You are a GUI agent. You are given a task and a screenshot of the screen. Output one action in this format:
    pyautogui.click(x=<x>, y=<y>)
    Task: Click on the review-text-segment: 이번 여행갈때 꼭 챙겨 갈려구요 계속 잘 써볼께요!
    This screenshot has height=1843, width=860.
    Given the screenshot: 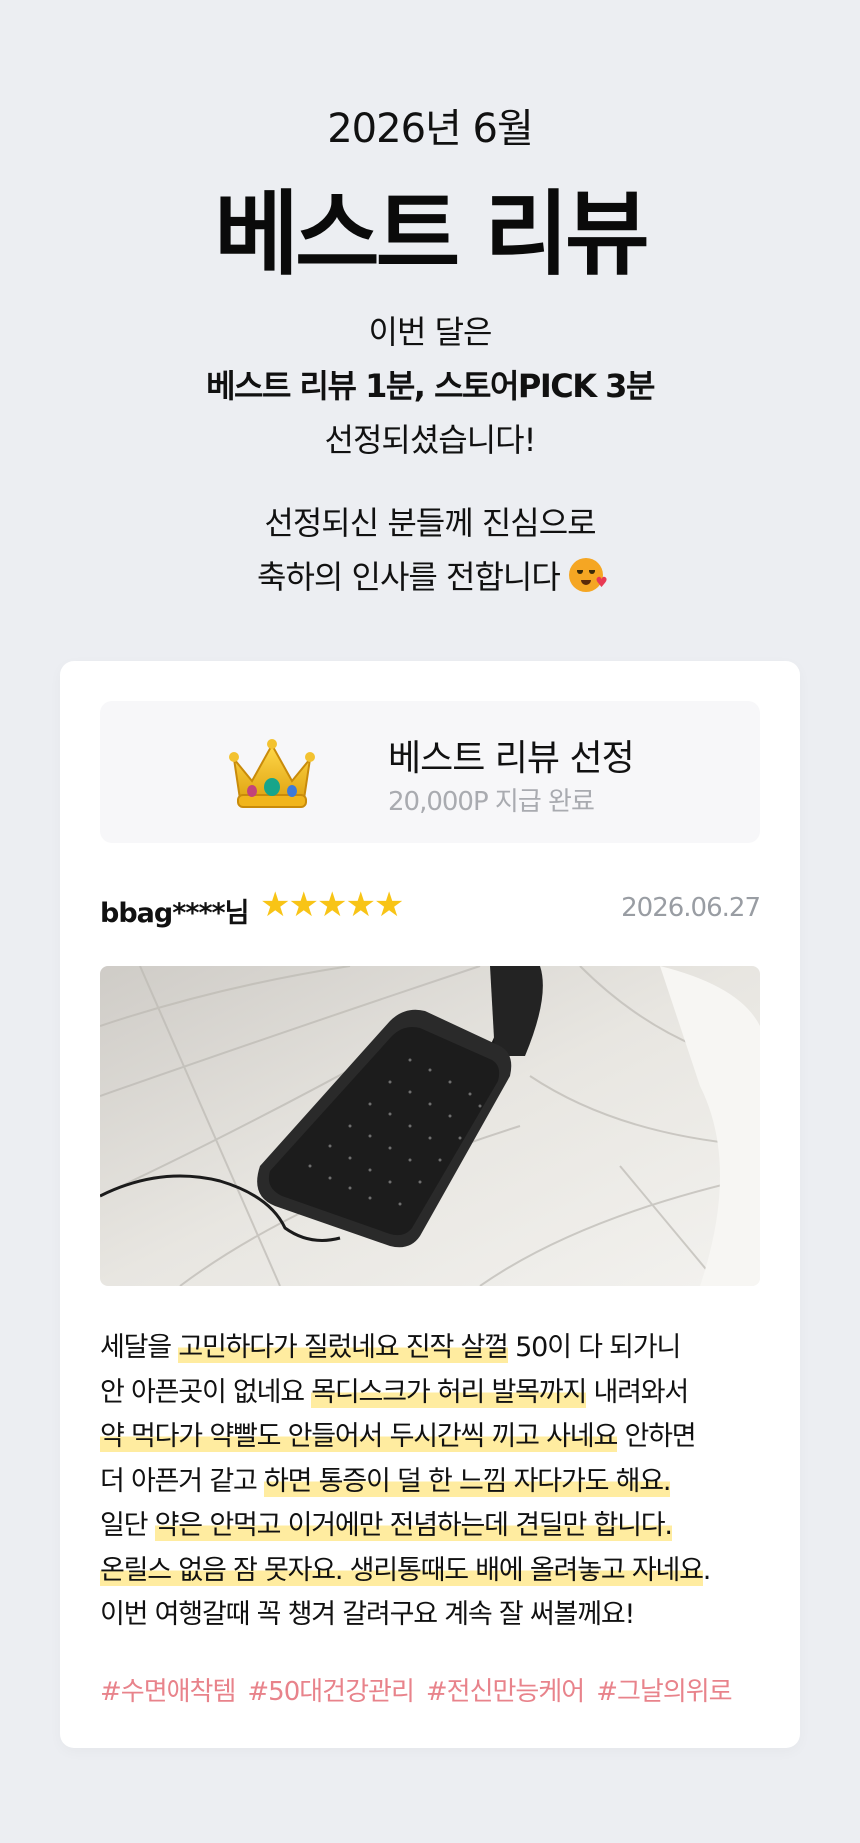 What is the action you would take?
    pyautogui.click(x=367, y=1614)
    